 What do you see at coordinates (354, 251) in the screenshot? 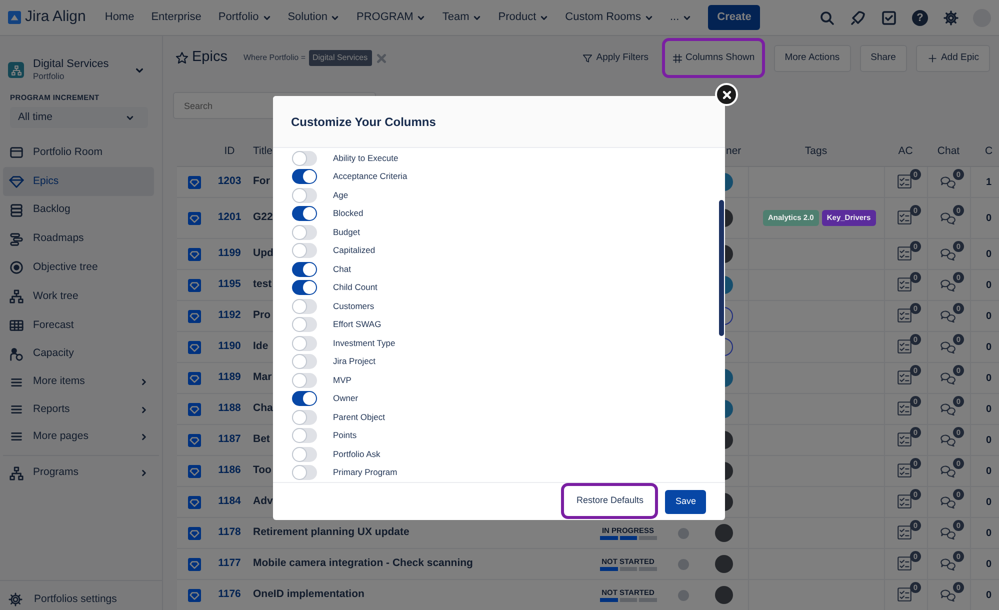
I see `column-label: Capitalized` at bounding box center [354, 251].